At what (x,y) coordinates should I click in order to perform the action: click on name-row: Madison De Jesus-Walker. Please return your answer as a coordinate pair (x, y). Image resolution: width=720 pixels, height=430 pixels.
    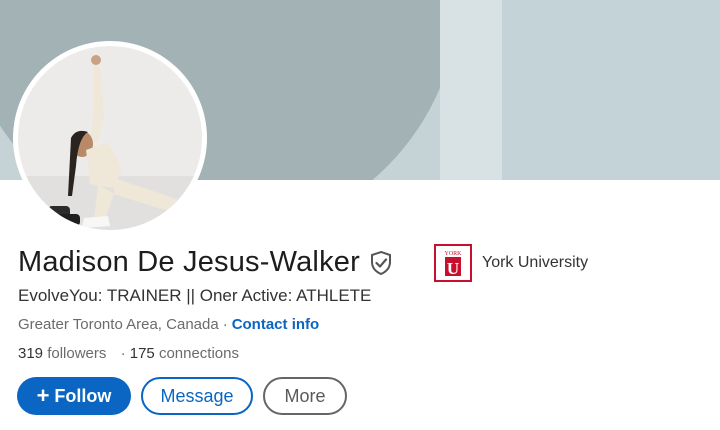
    Looking at the image, I should click on (206, 262).